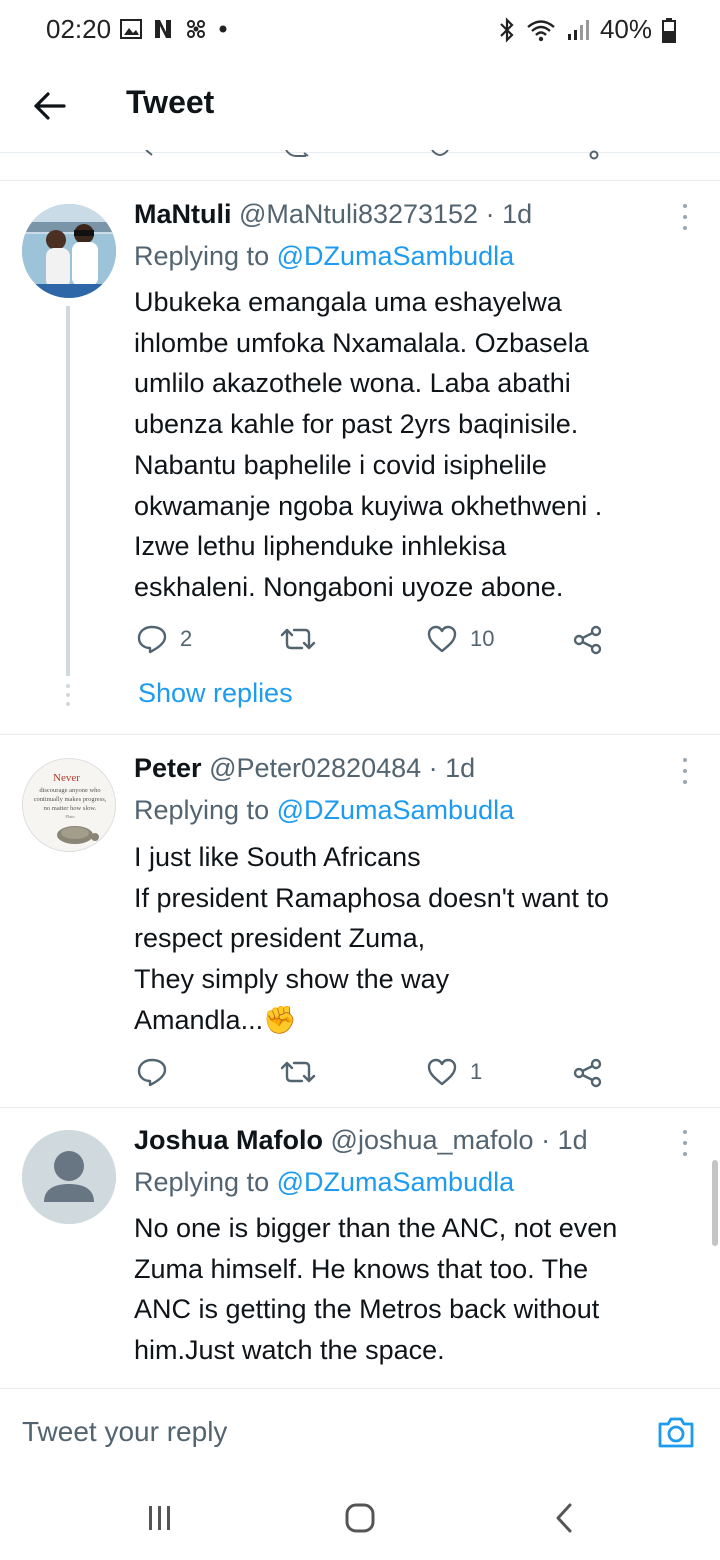 This screenshot has height=1560, width=720. I want to click on avatar-quote-line1: Never, so click(66, 778).